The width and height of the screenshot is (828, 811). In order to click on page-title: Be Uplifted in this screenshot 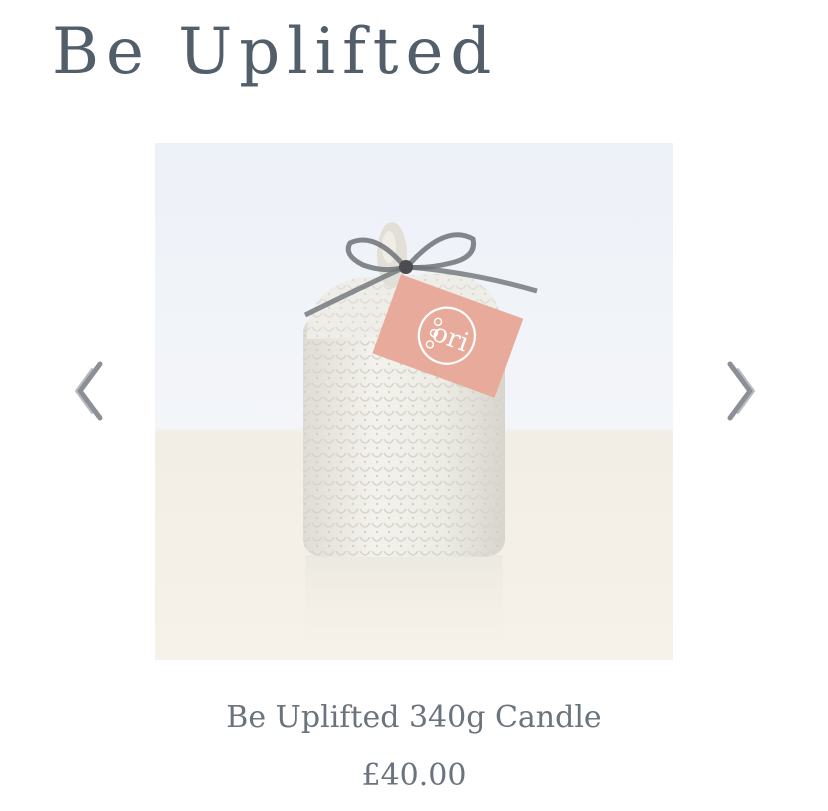, I will do `click(275, 52)`.